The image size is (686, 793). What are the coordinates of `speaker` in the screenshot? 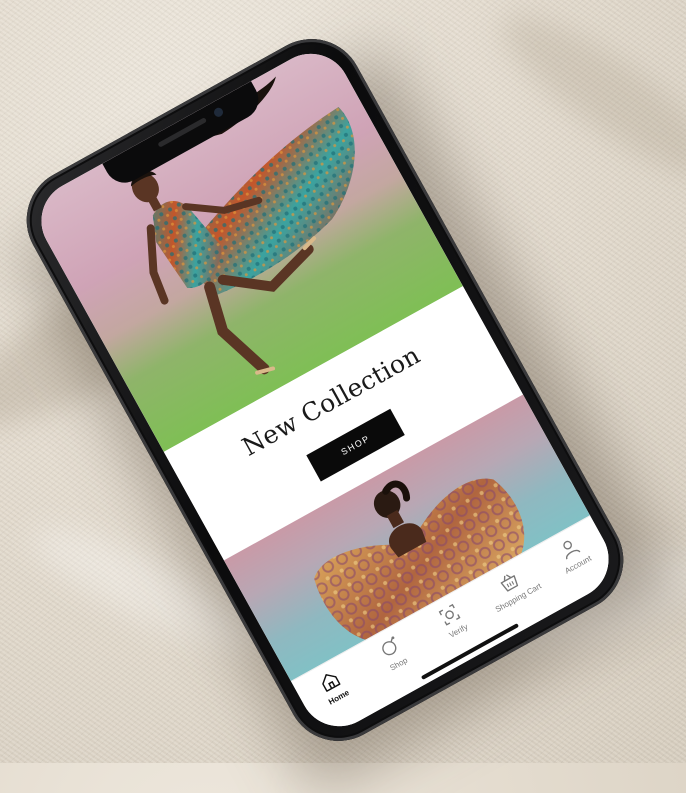 It's located at (182, 132).